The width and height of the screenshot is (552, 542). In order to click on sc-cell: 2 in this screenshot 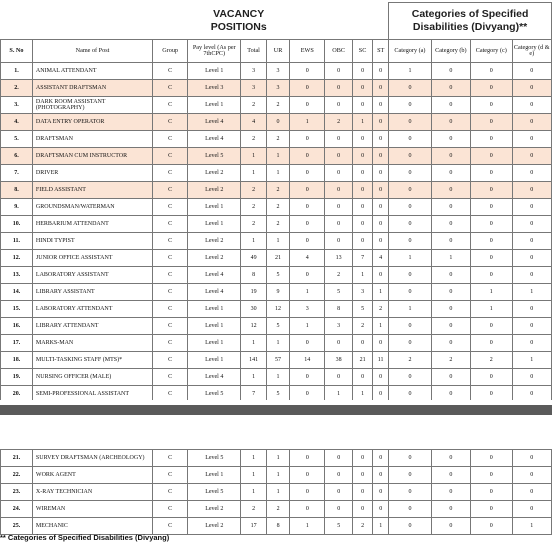, I will do `click(363, 526)`.